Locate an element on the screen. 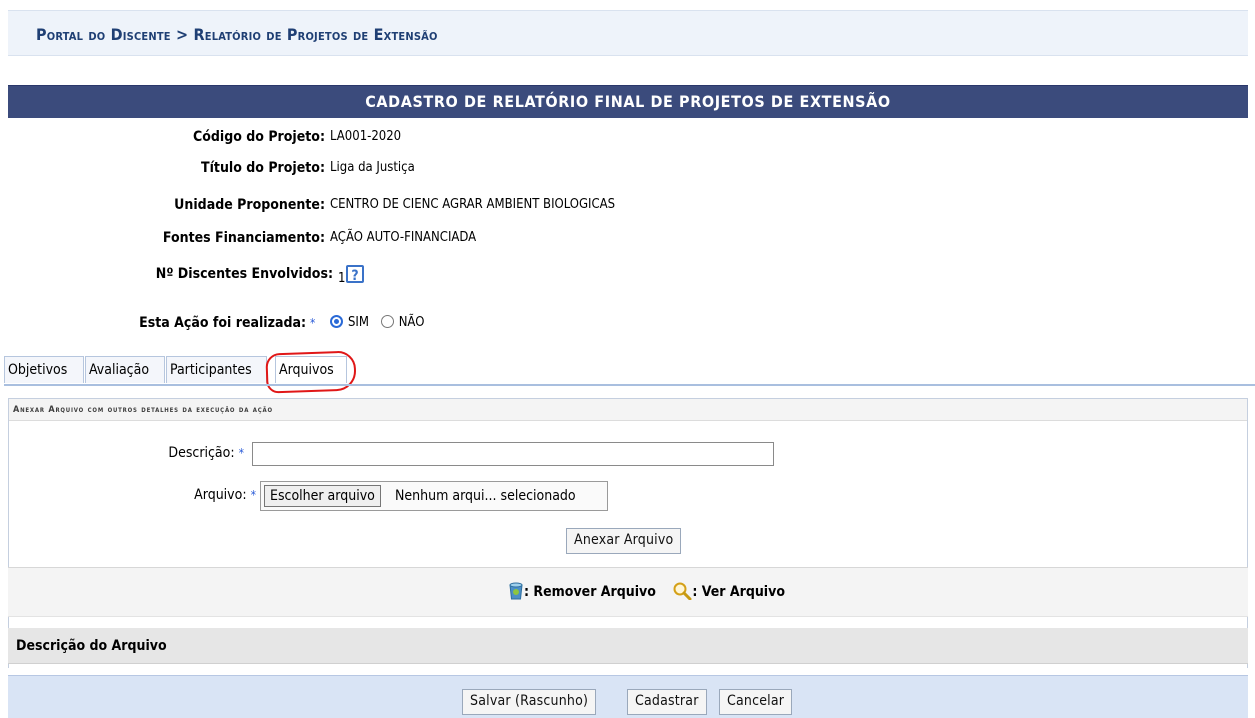  cancel-button: Cancelar is located at coordinates (756, 702).